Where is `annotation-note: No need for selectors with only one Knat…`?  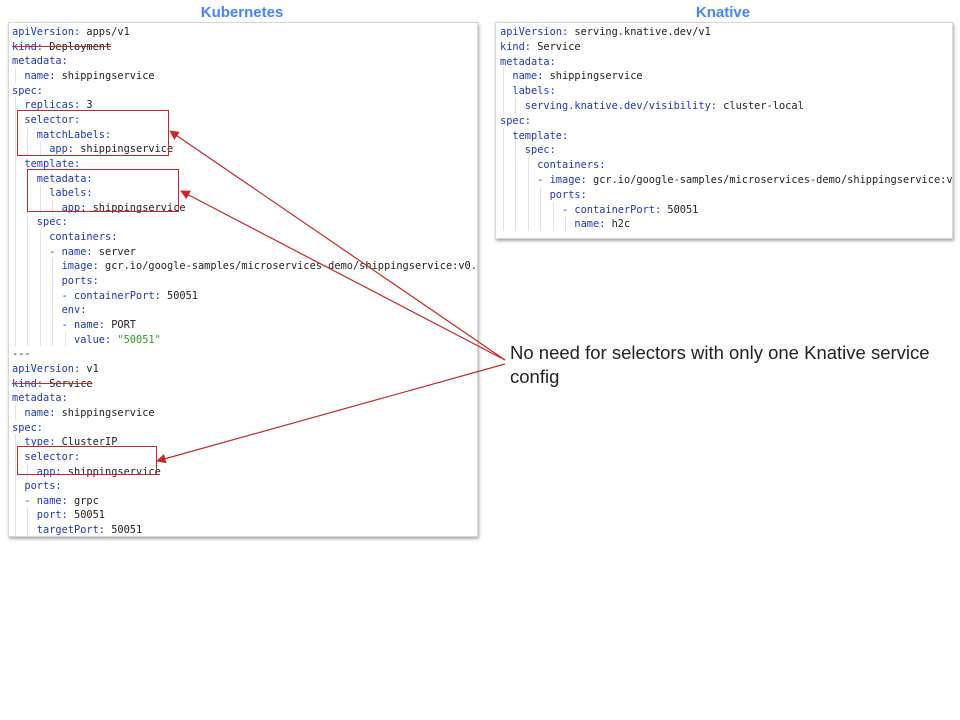 annotation-note: No need for selectors with only one Knat… is located at coordinates (720, 364).